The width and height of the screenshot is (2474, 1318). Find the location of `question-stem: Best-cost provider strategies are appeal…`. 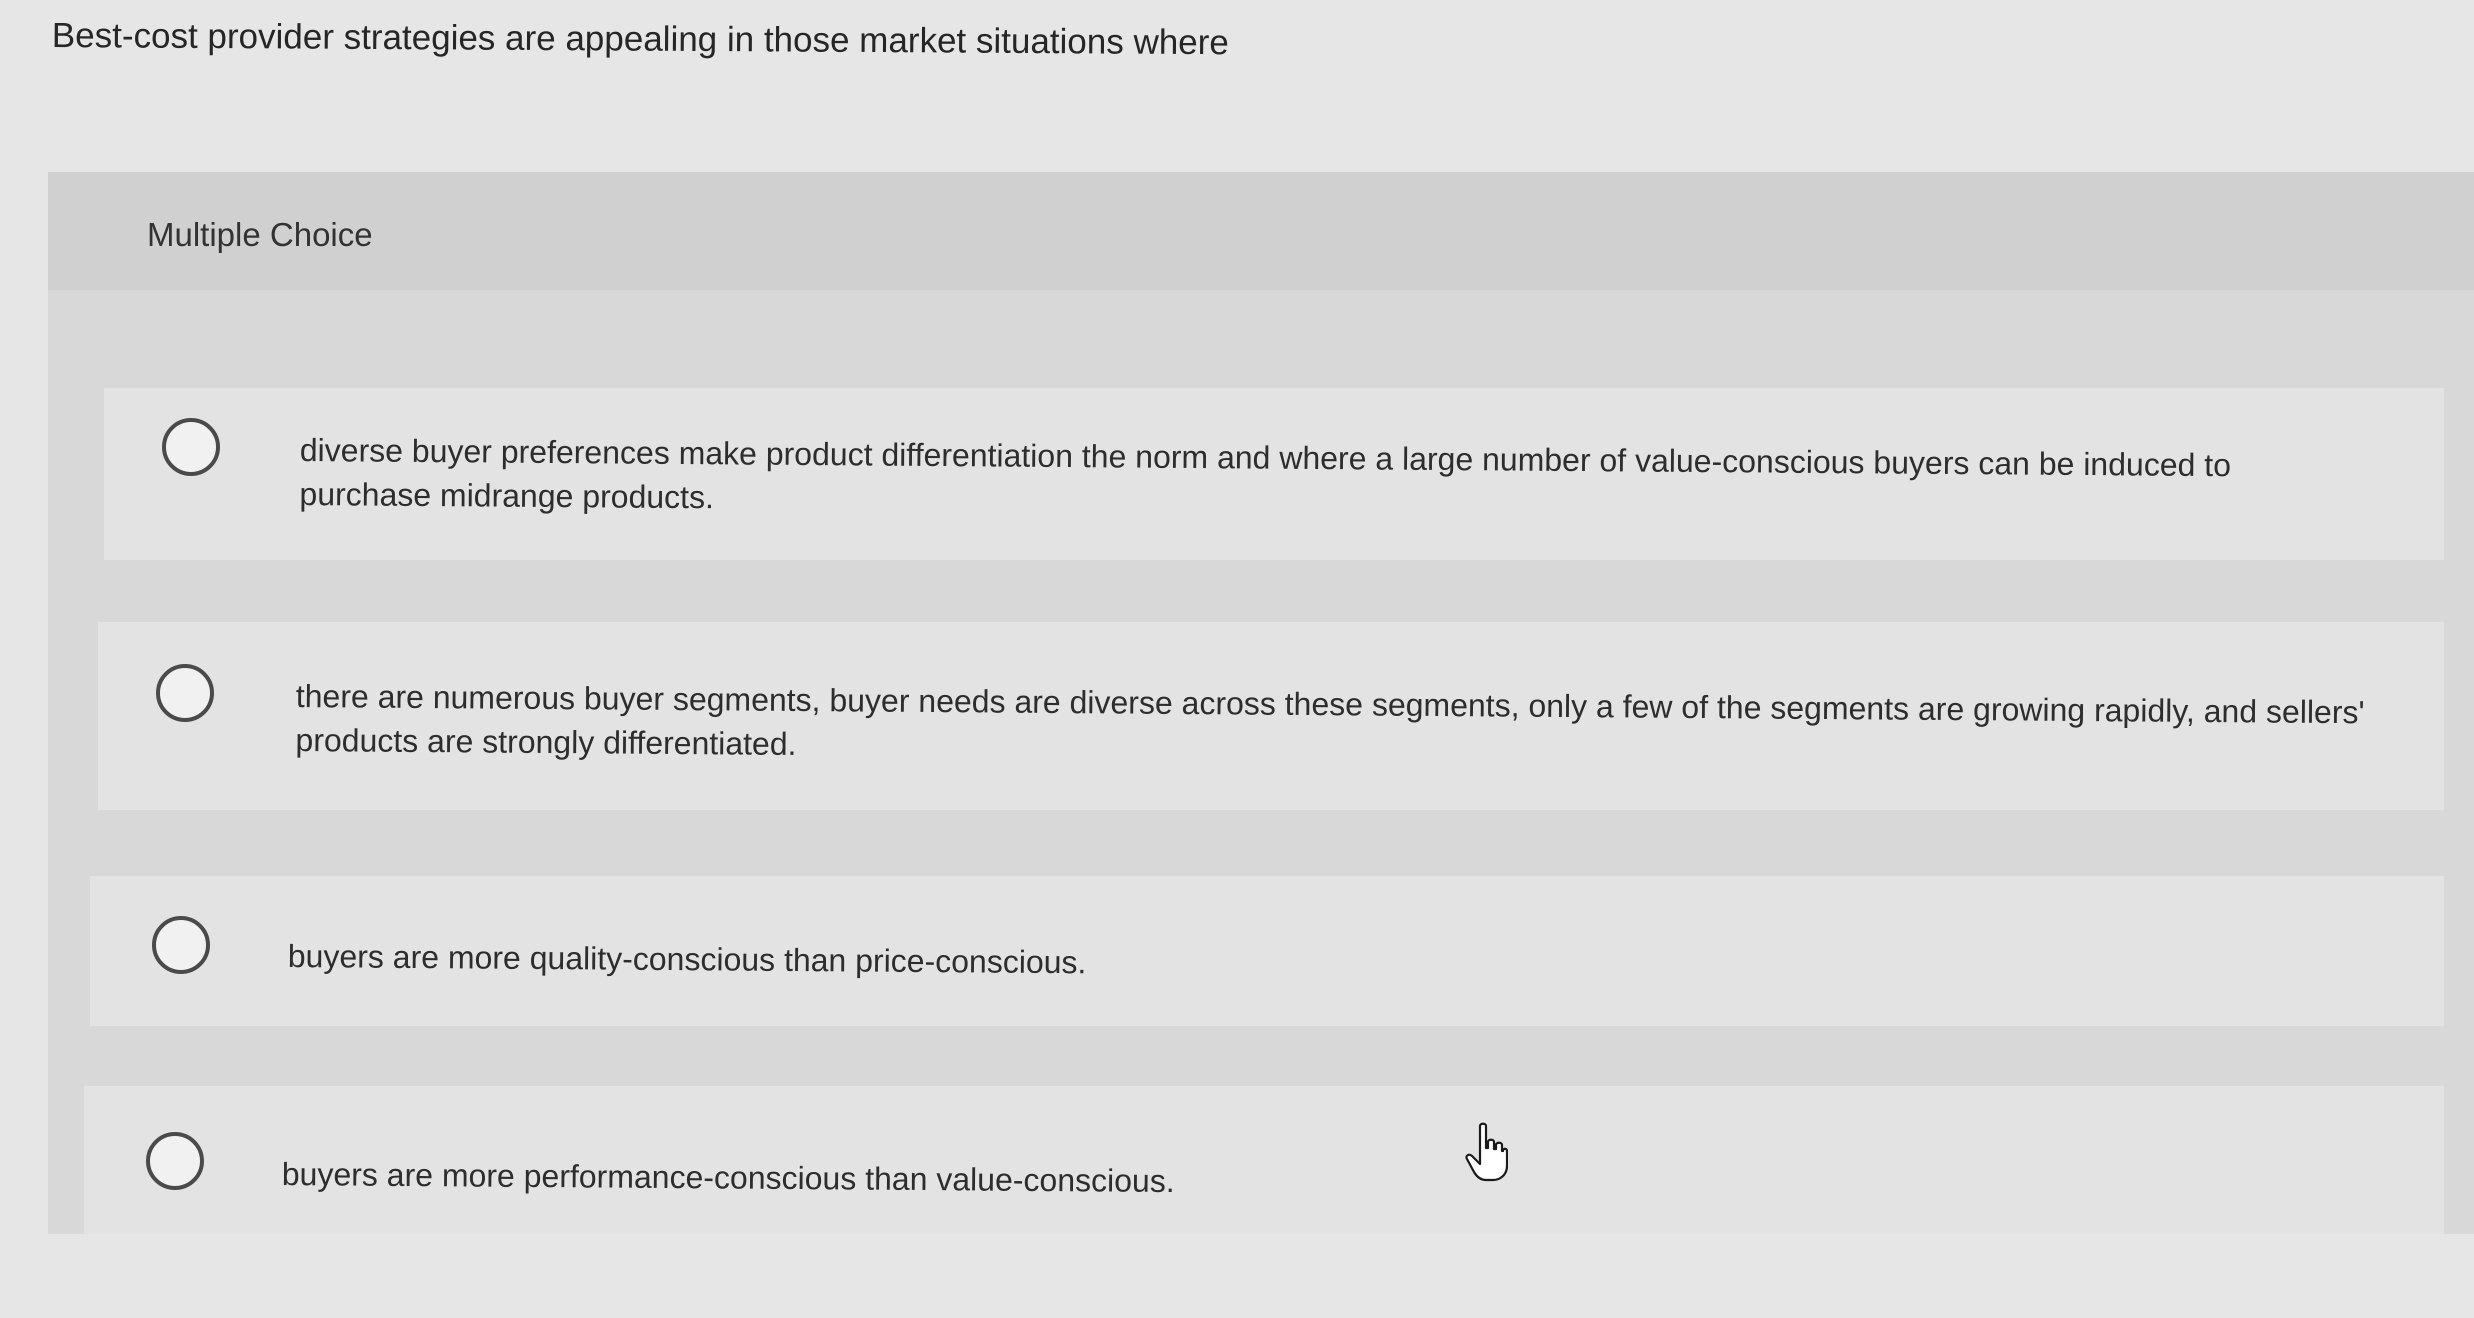

question-stem: Best-cost provider strategies are appeal… is located at coordinates (640, 39).